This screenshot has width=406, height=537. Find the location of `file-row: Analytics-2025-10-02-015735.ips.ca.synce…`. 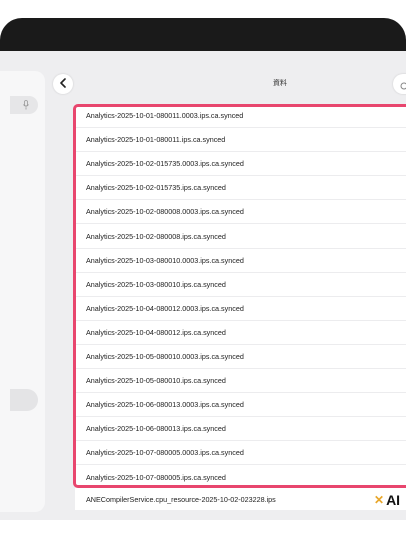

file-row: Analytics-2025-10-02-015735.ips.ca.synce… is located at coordinates (240, 188).